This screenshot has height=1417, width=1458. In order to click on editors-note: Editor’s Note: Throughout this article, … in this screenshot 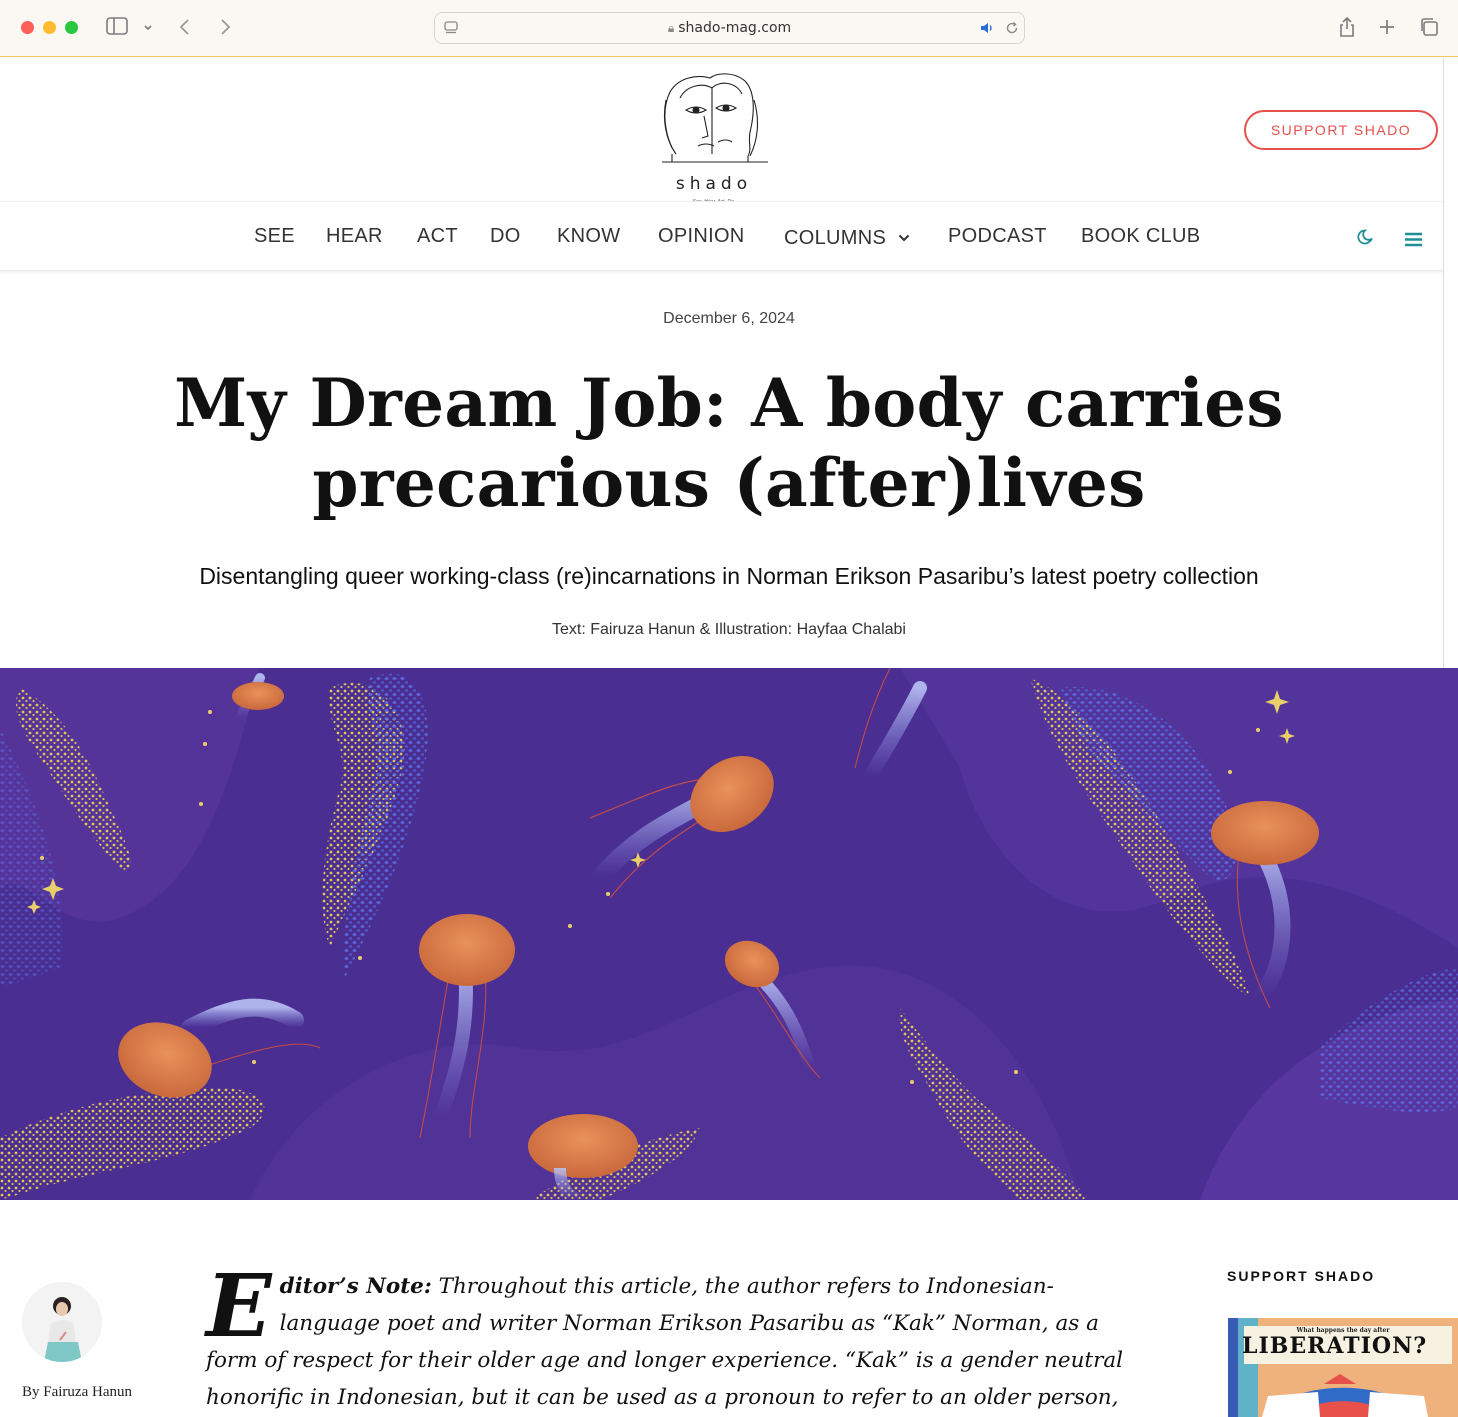, I will do `click(676, 1336)`.